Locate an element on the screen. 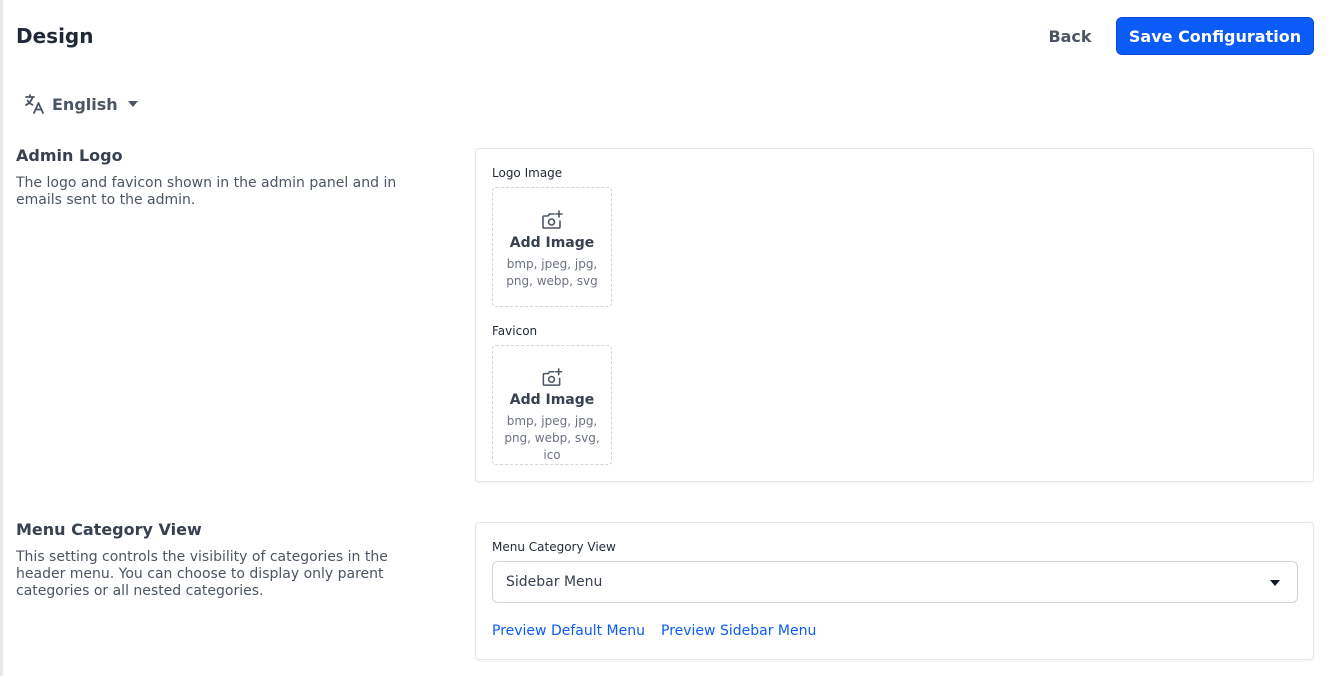  preview-sidebar-menu-link: Preview Sidebar Menu is located at coordinates (738, 631).